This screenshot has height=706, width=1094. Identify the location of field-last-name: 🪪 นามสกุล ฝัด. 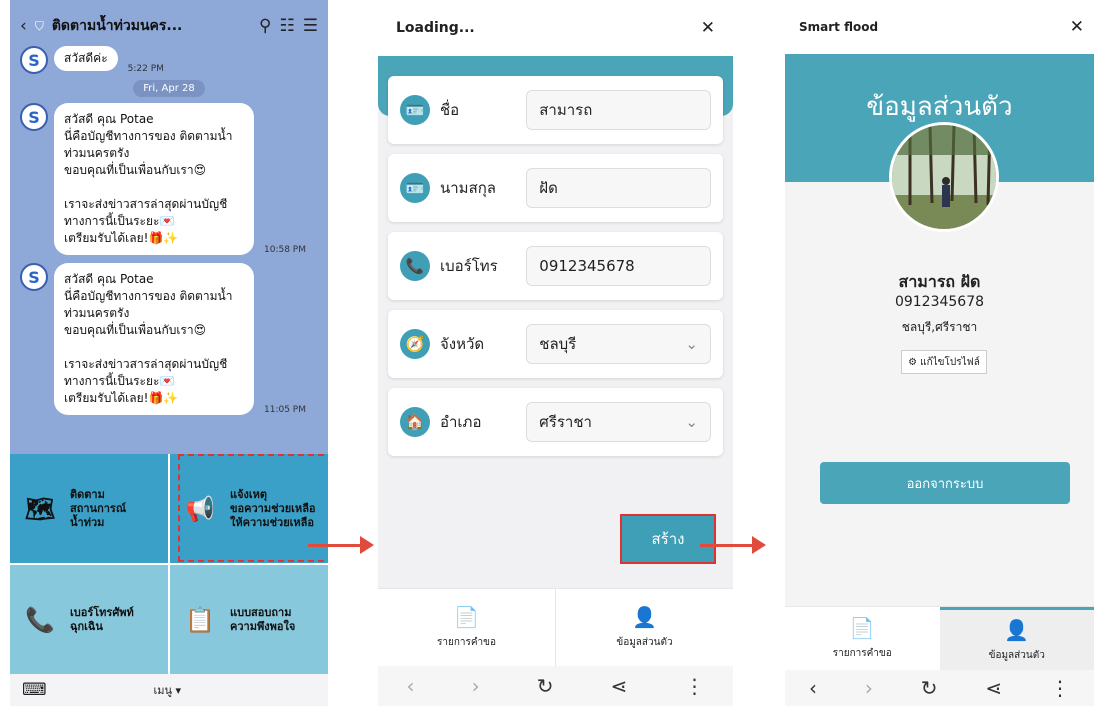
(555, 188).